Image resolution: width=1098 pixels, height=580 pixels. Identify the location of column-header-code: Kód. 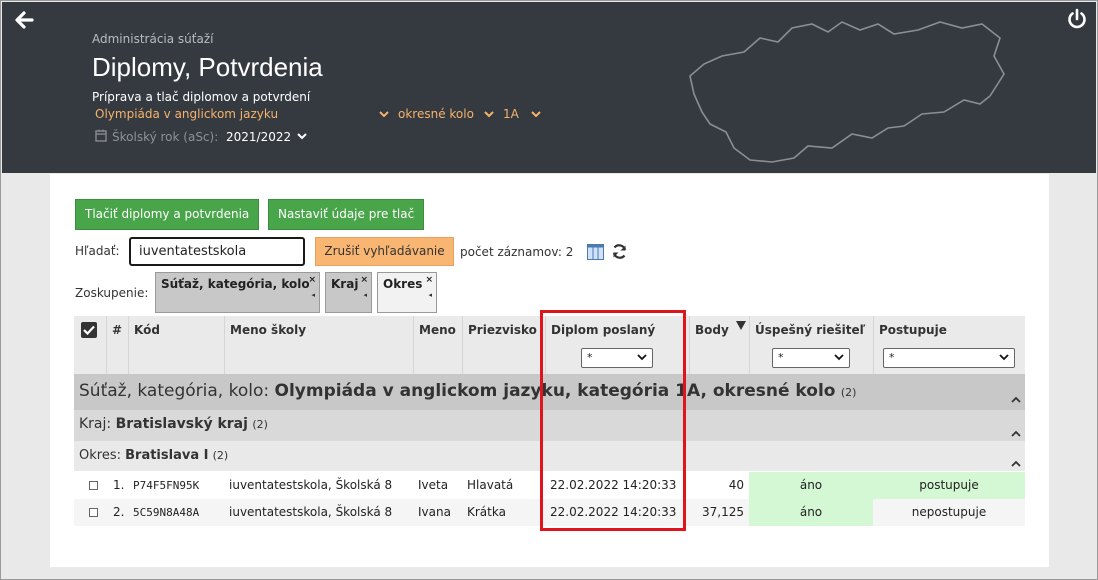
(176, 345).